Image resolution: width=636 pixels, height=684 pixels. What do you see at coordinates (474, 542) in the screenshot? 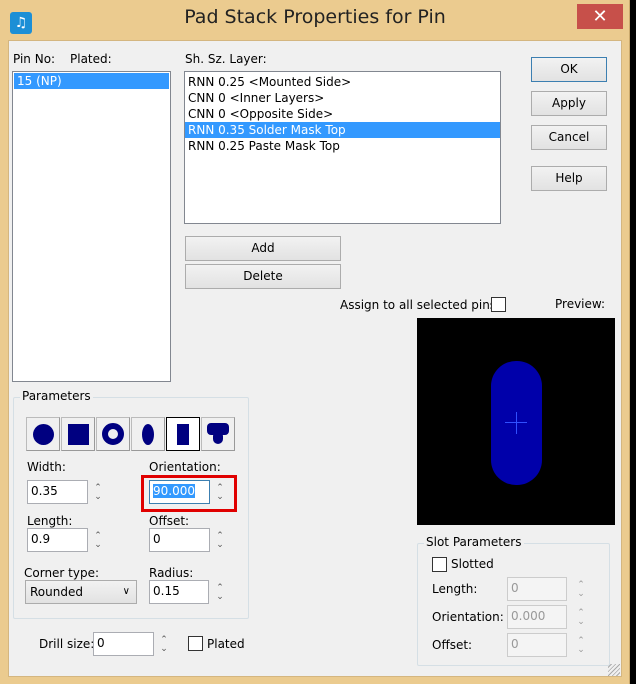
I see `slot-parameters-legend: Slot Parameters` at bounding box center [474, 542].